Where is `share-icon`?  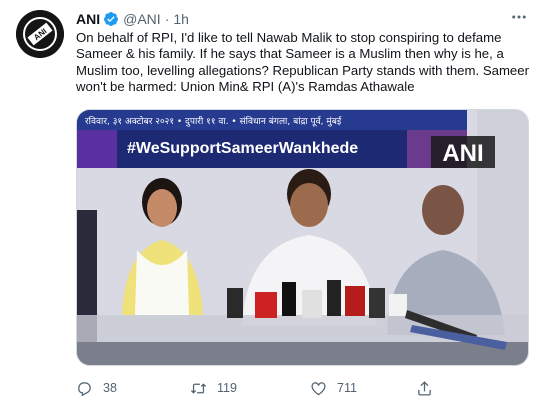 share-icon is located at coordinates (424, 388).